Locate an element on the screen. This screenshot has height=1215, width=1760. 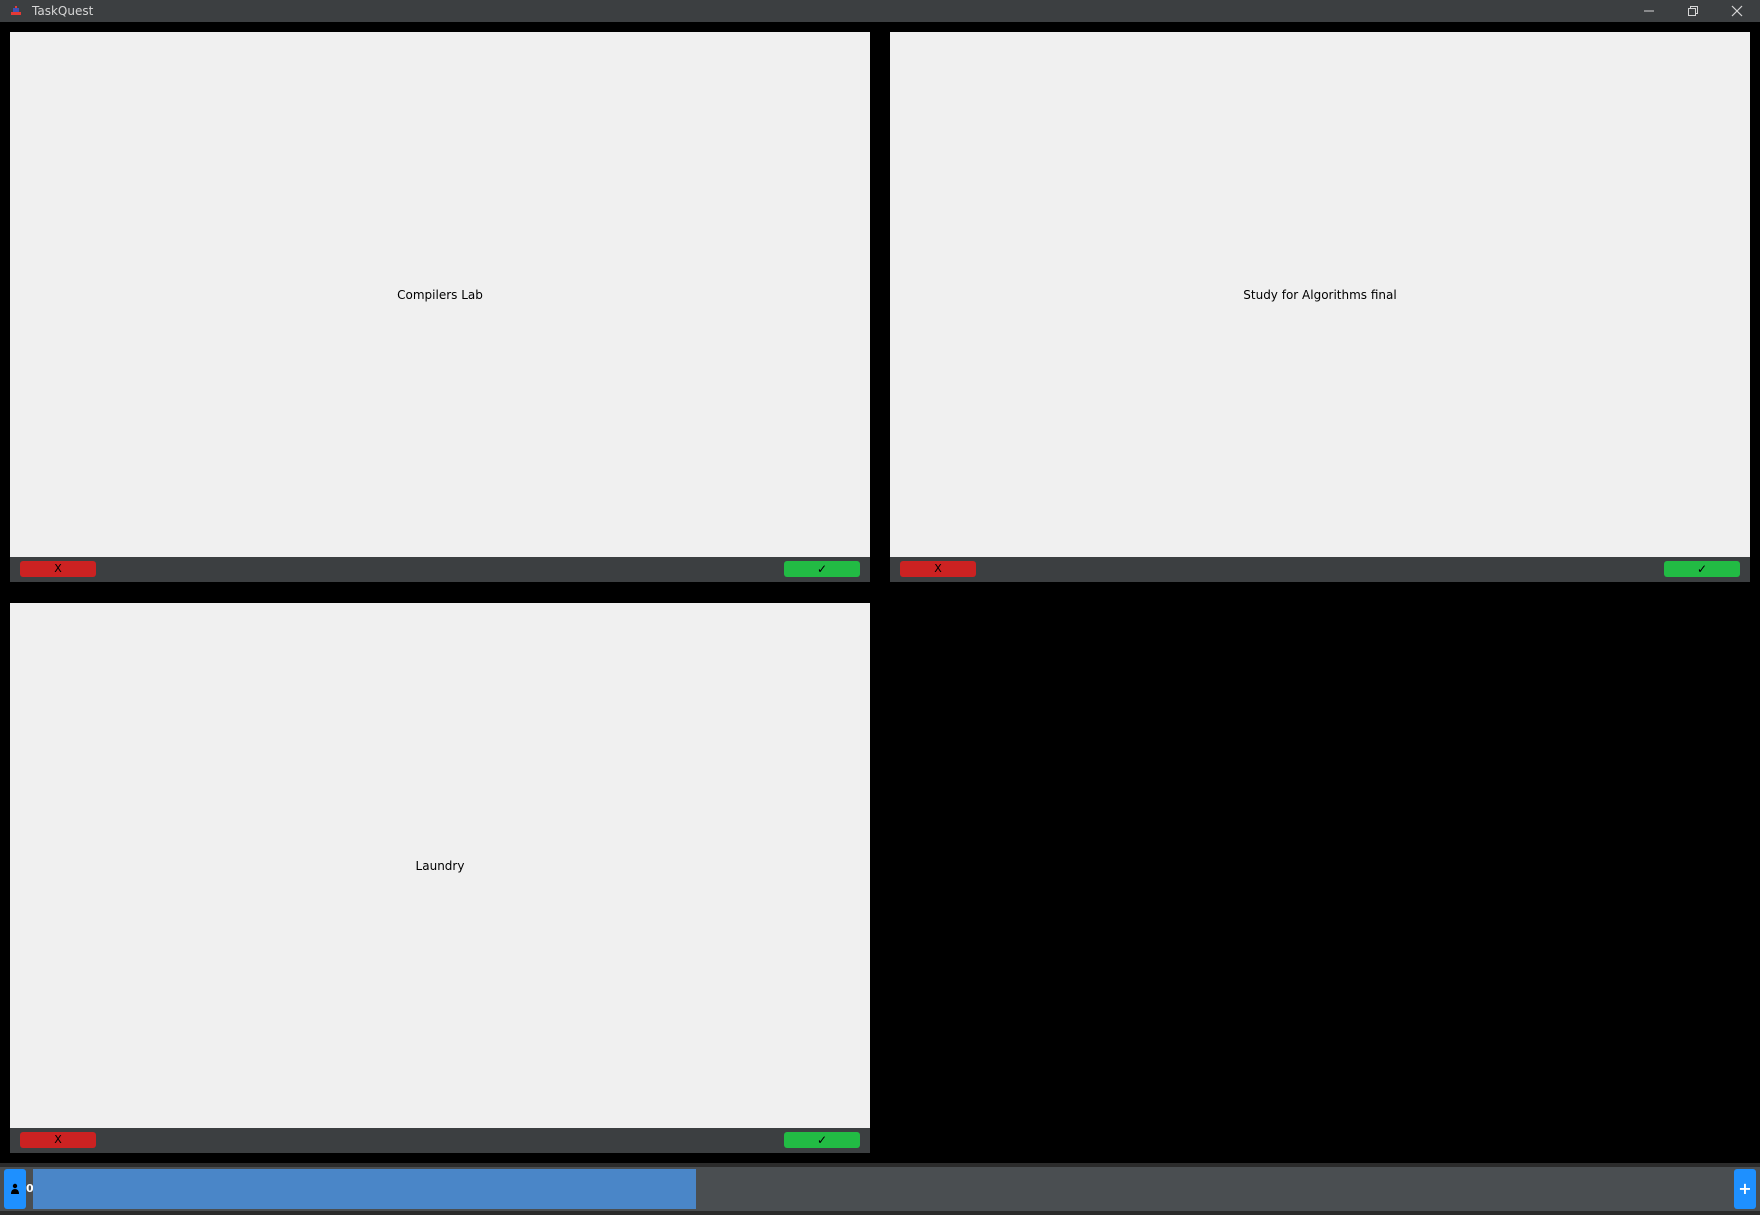
user-icon is located at coordinates (15, 1188).